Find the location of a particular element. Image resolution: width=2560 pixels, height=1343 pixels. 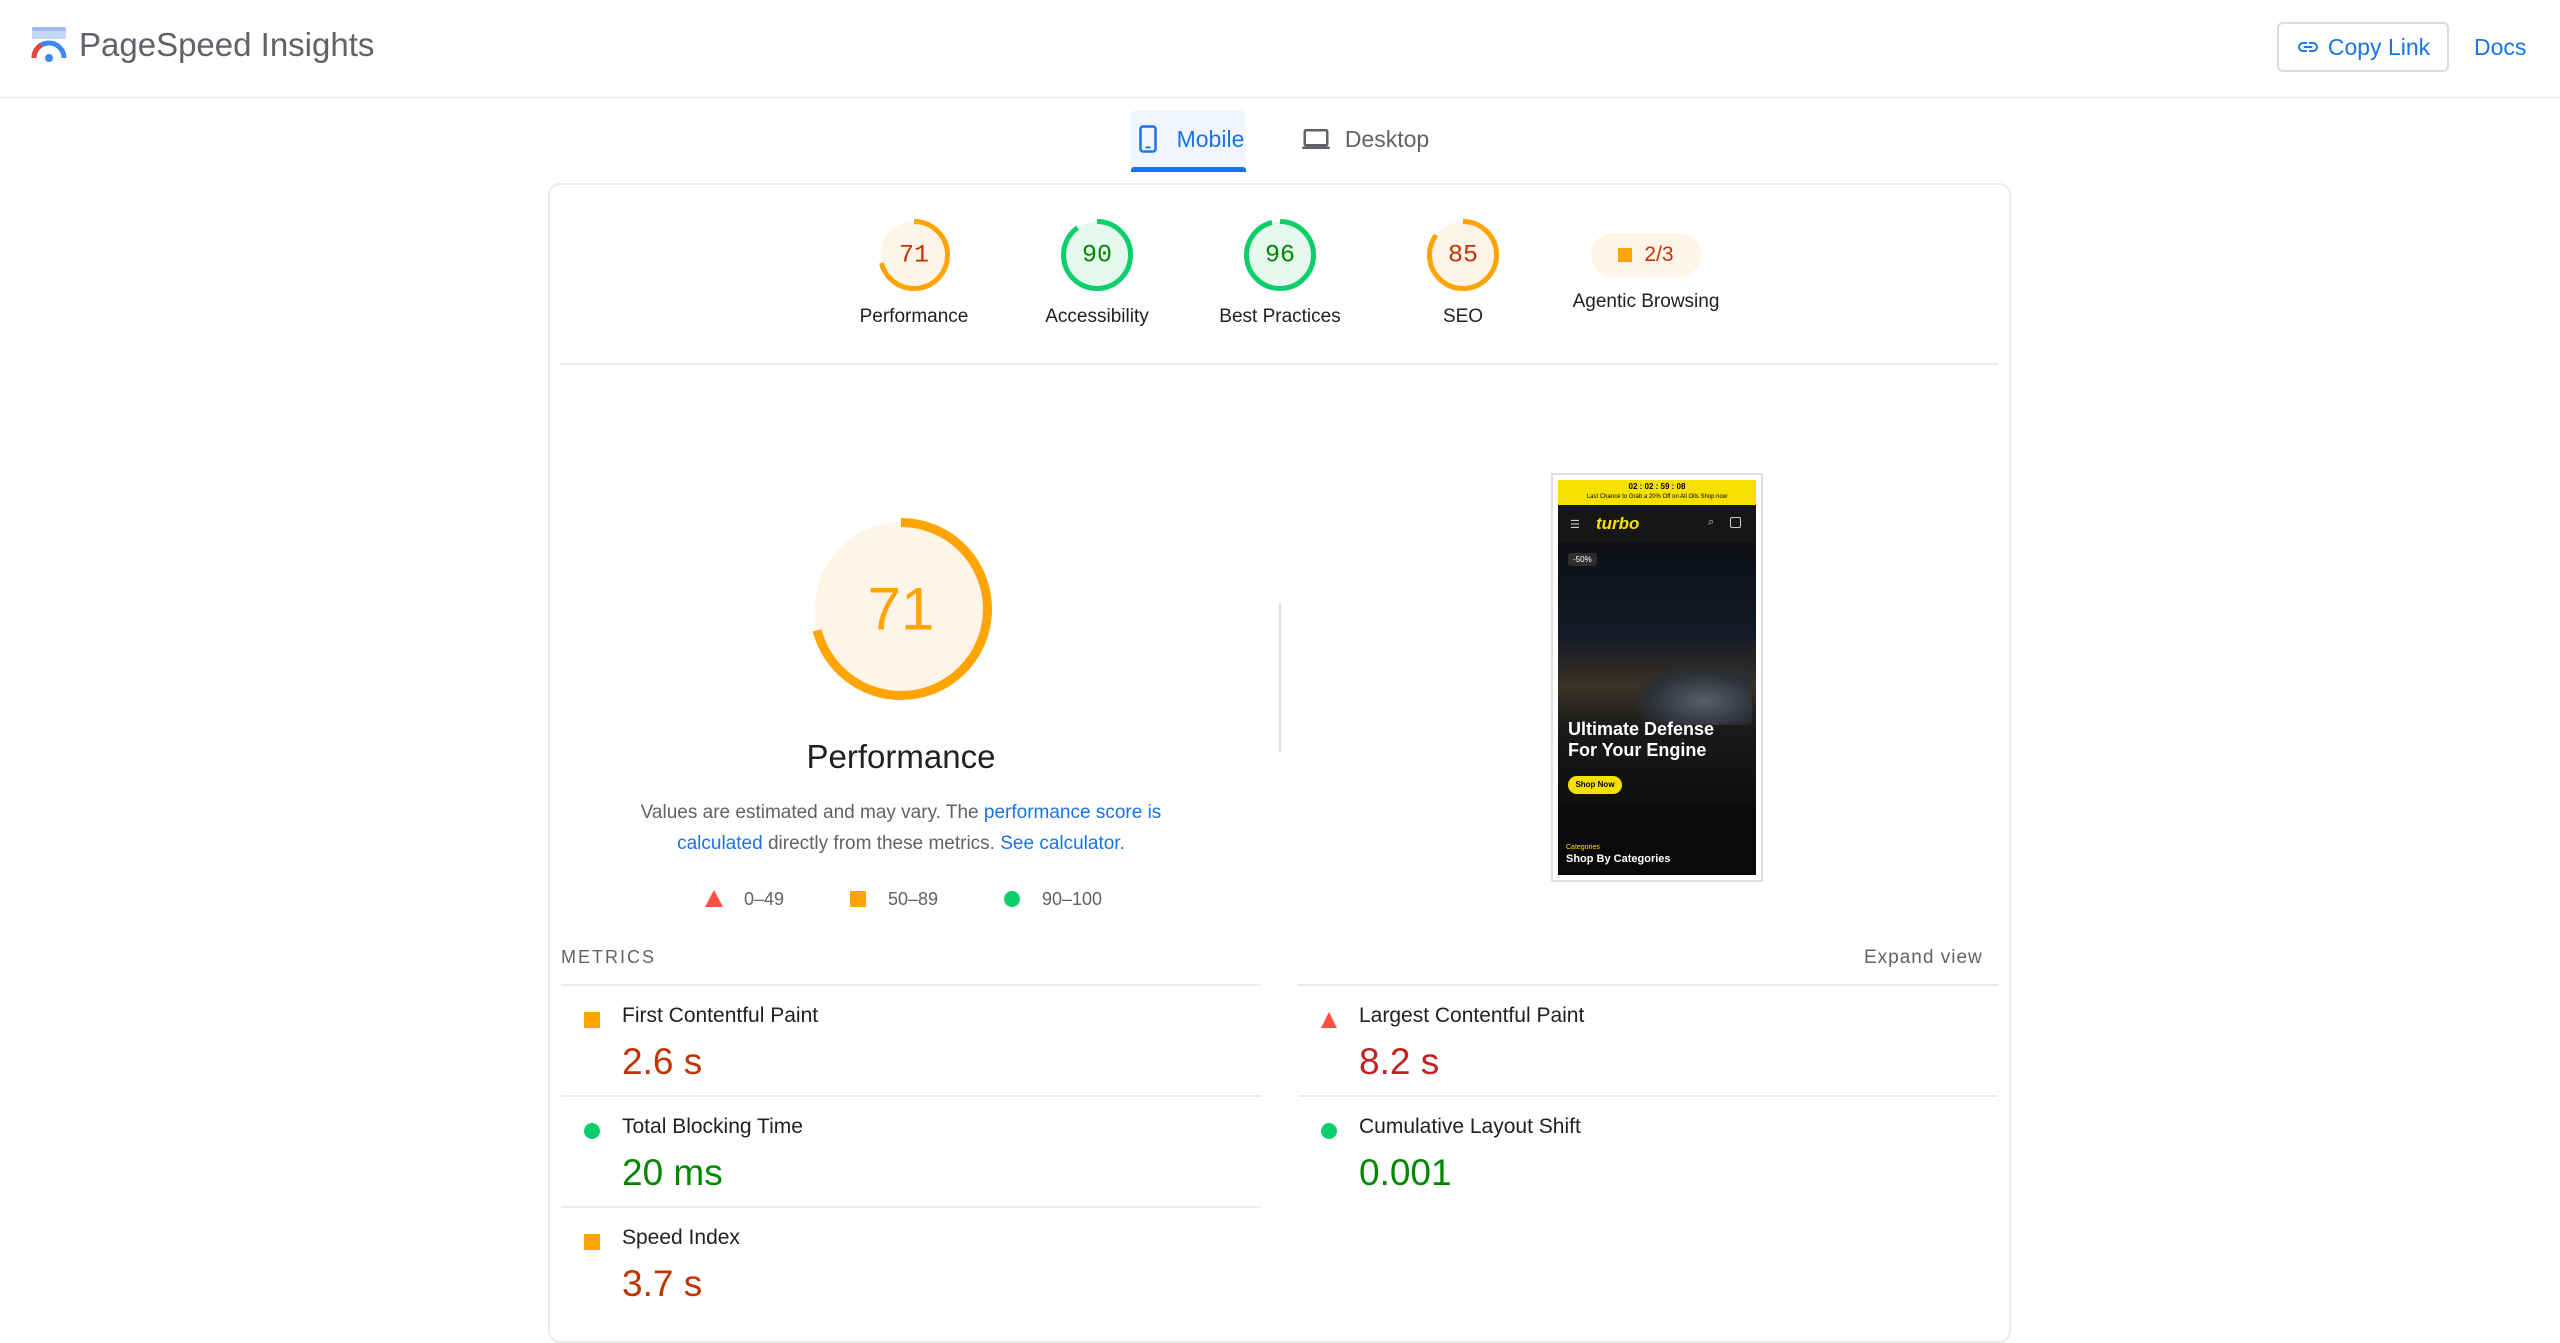

metric-value: 0.001 is located at coordinates (1405, 1172).